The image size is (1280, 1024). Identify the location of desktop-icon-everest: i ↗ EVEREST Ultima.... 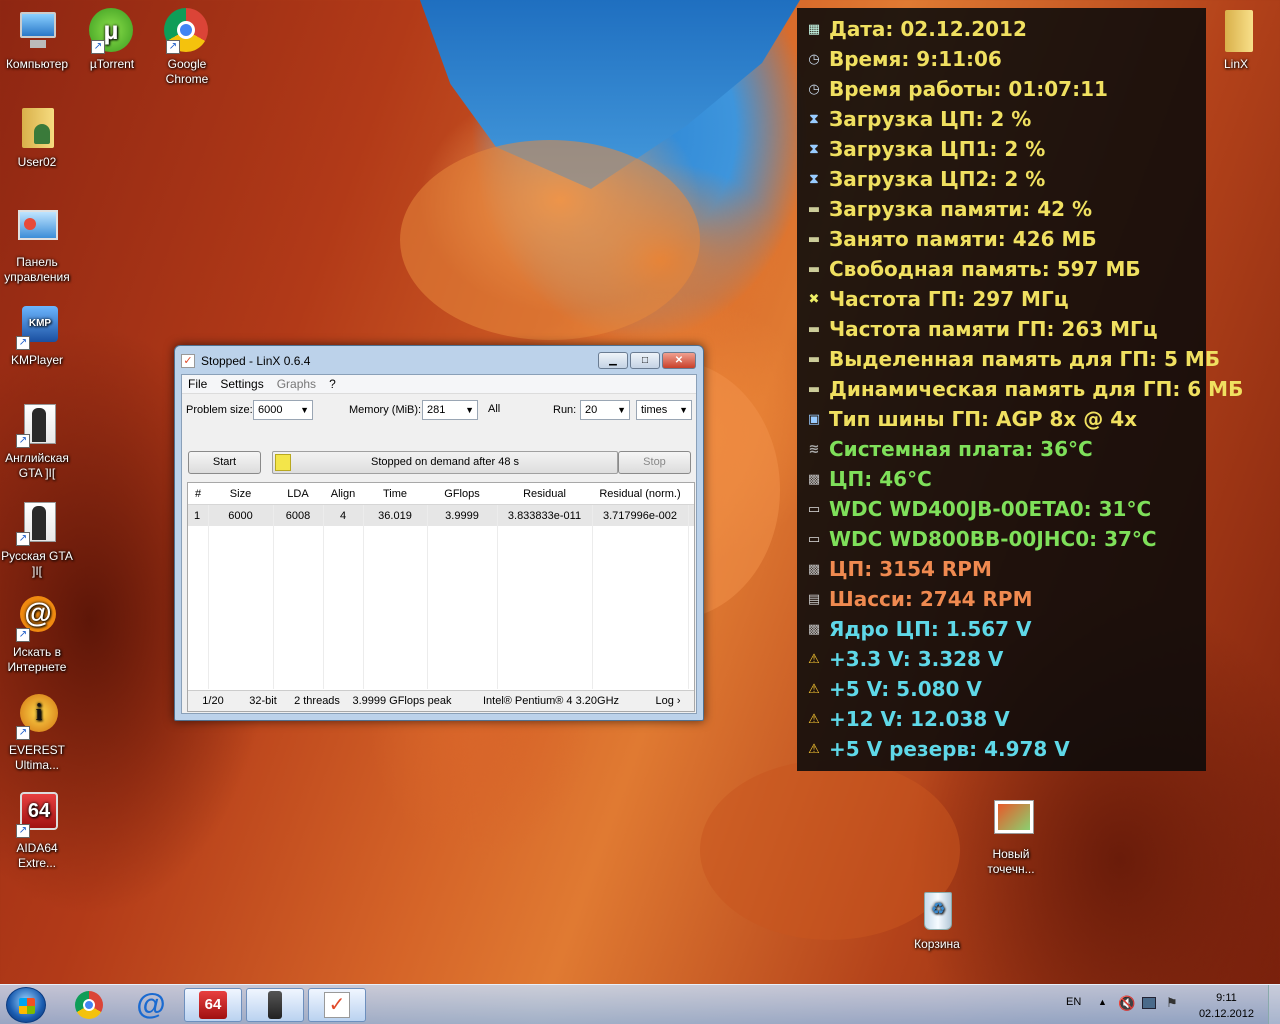
(37, 733).